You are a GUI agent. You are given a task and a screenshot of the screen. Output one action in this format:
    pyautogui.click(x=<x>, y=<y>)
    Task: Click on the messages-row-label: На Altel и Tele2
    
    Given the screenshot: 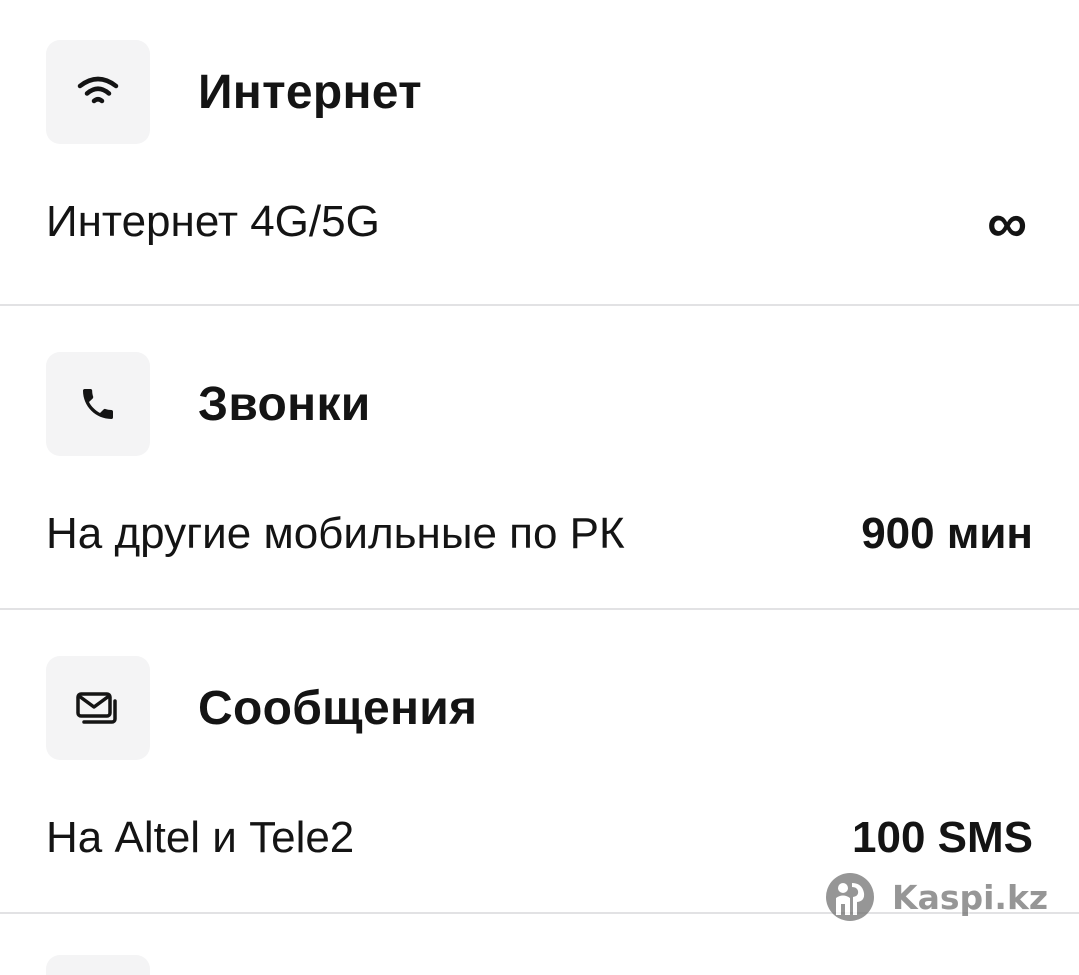 What is the action you would take?
    pyautogui.click(x=200, y=837)
    